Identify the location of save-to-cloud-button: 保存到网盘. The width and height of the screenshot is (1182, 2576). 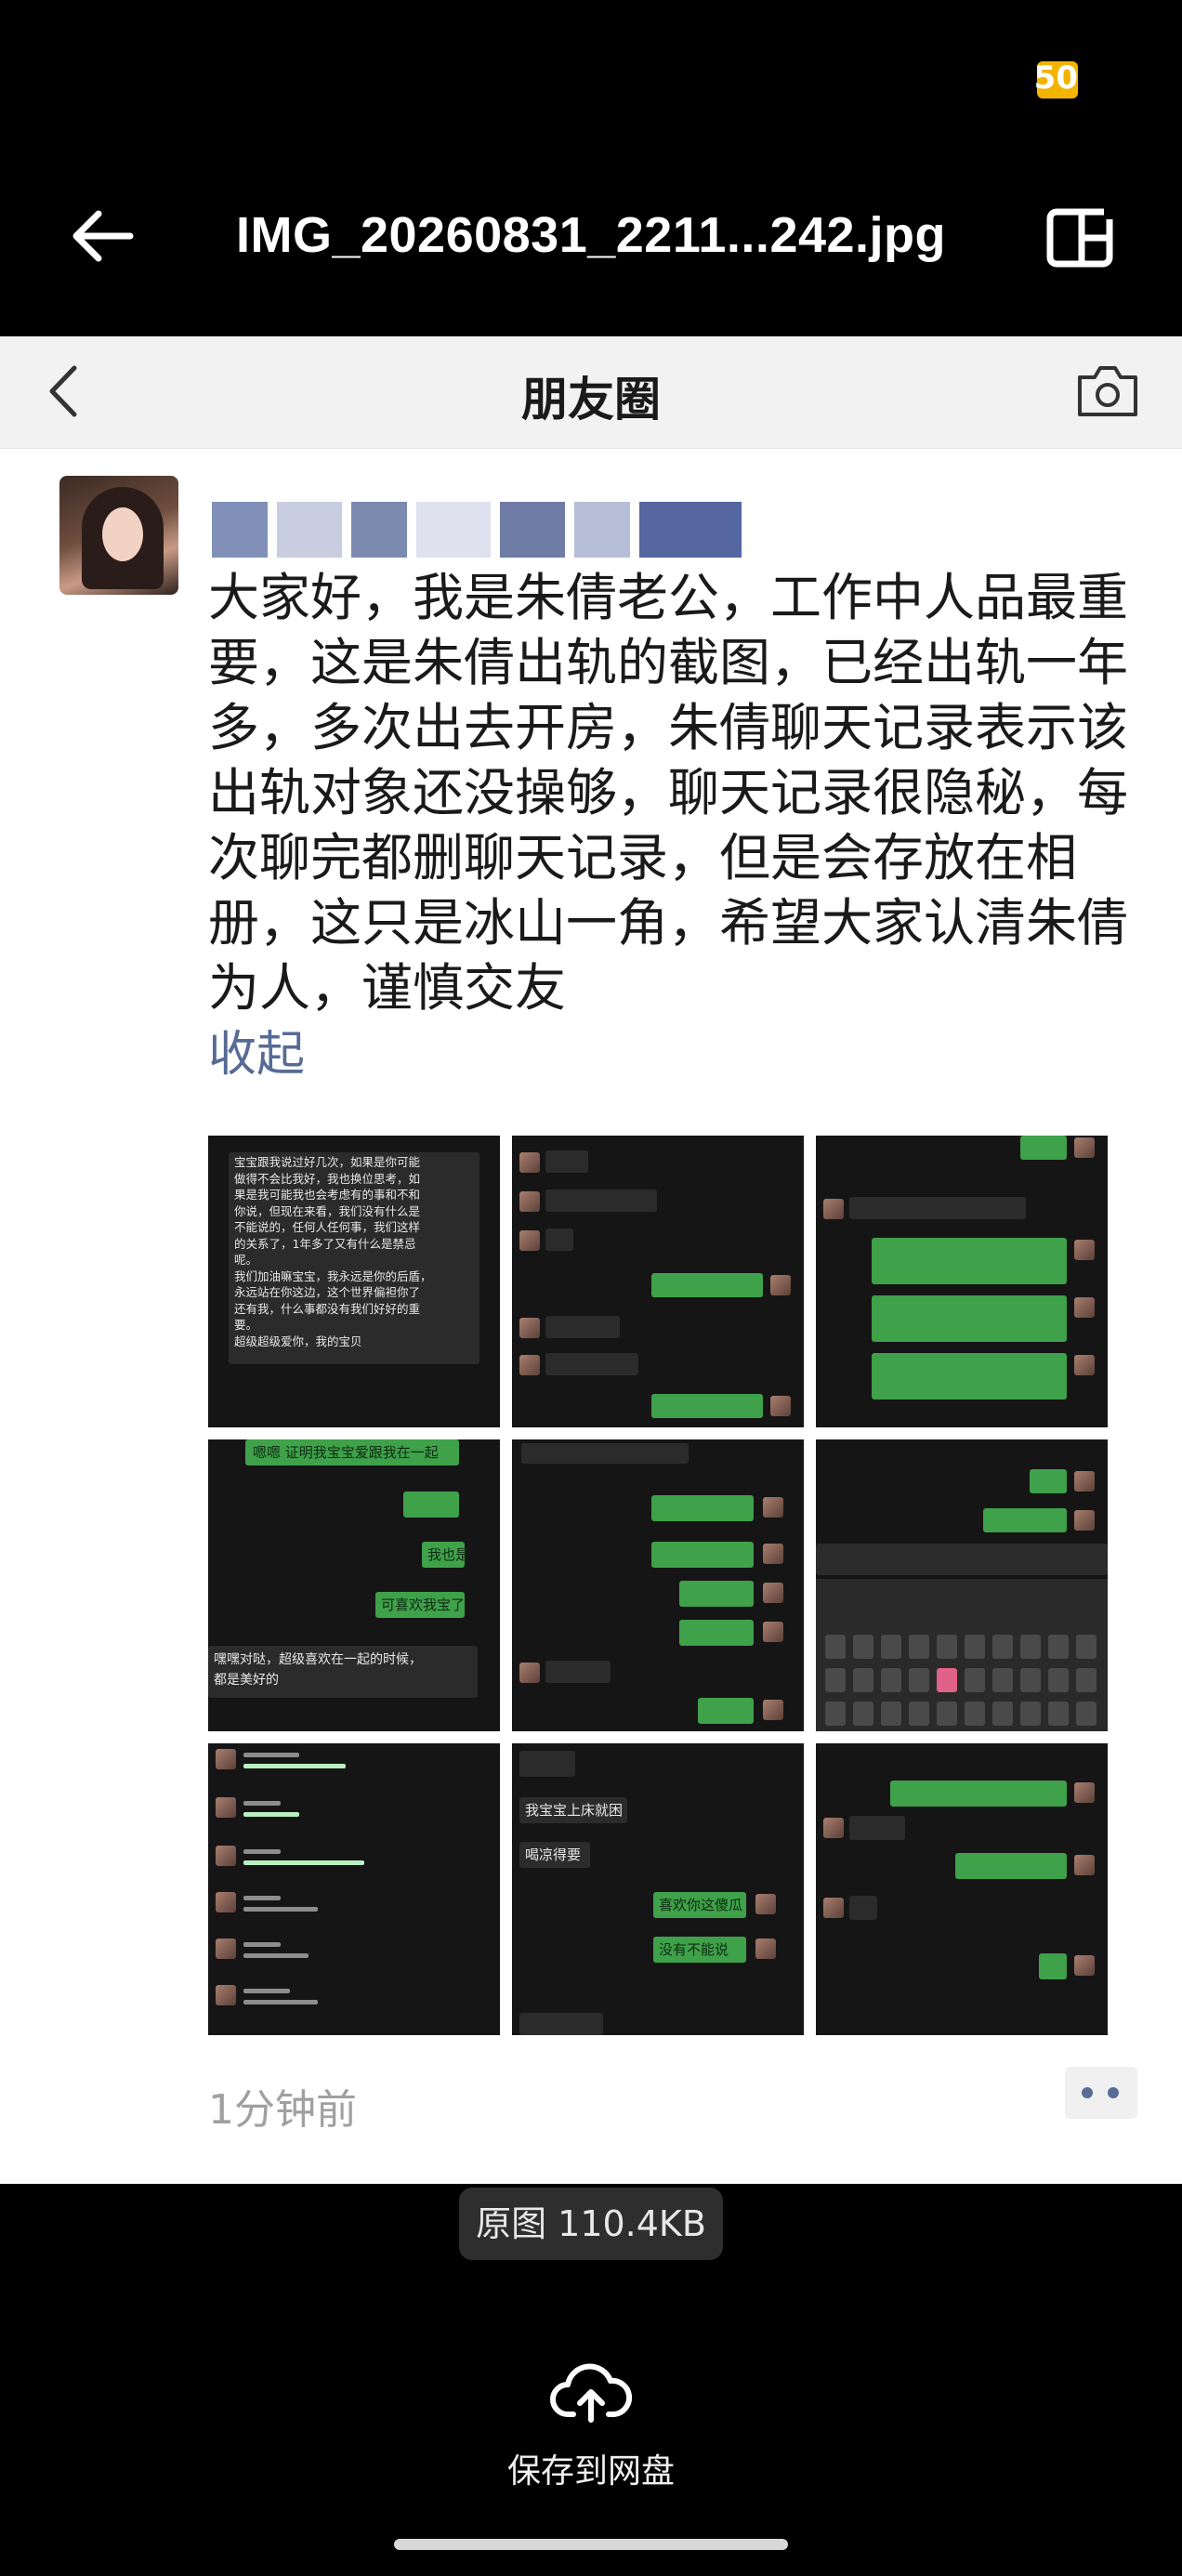
(591, 2434).